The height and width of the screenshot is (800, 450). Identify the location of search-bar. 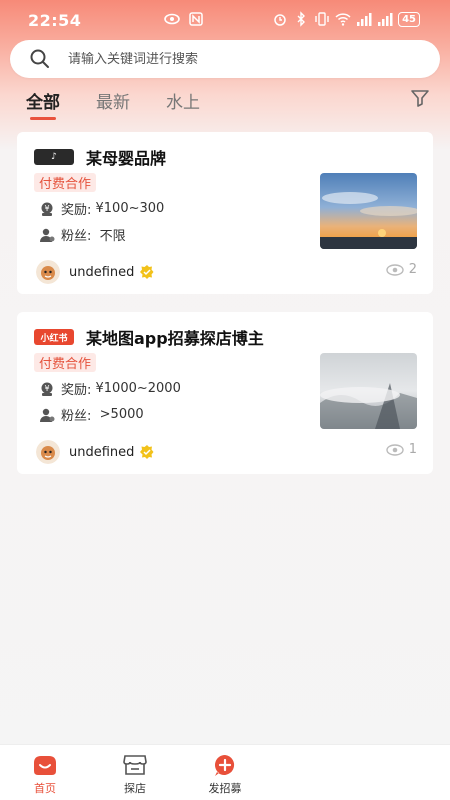
(225, 59).